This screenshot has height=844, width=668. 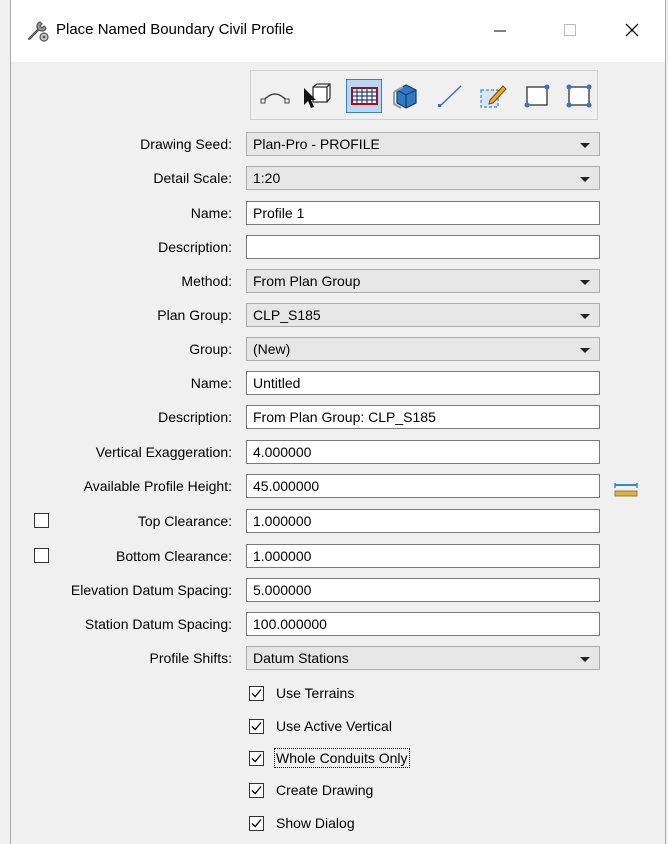 I want to click on available-profile-height-label: Available Profile Height:, so click(x=157, y=486).